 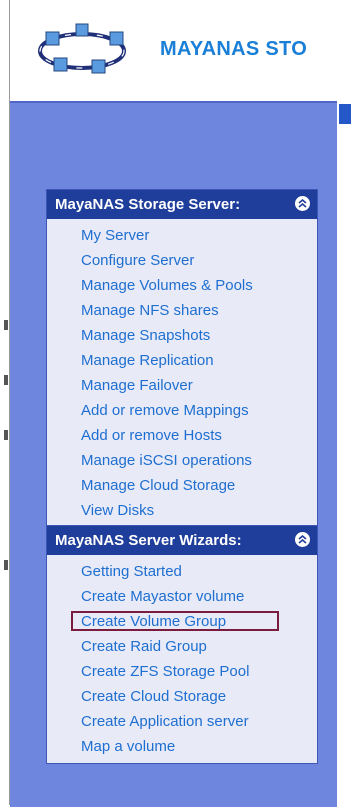 I want to click on menu-item-create-raid-group: Create Raid Group, so click(x=182, y=646).